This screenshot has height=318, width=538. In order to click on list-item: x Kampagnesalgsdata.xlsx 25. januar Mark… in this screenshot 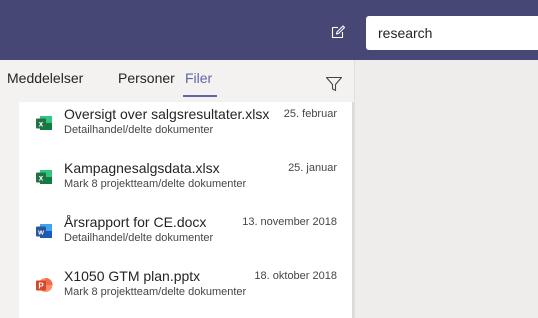, I will do `click(185, 181)`.